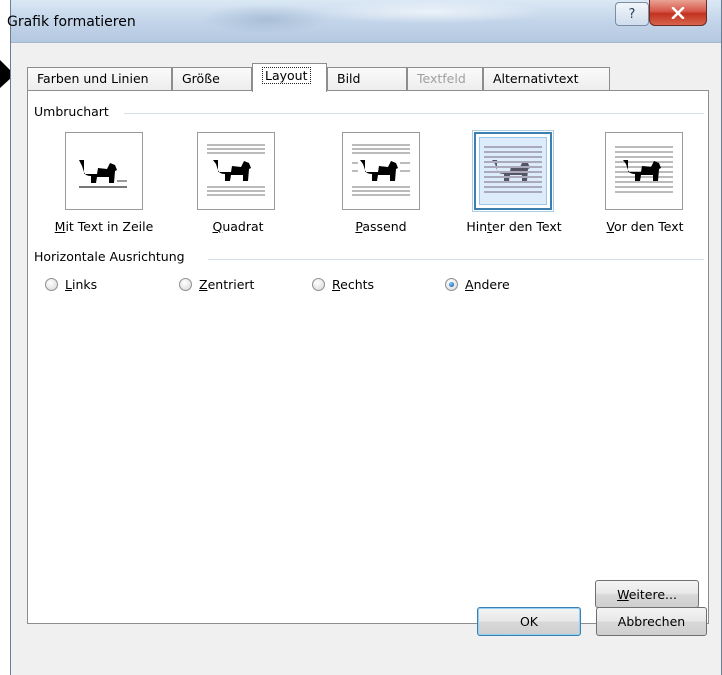 The image size is (722, 675). I want to click on wrap-tight-label: Passend, so click(381, 226).